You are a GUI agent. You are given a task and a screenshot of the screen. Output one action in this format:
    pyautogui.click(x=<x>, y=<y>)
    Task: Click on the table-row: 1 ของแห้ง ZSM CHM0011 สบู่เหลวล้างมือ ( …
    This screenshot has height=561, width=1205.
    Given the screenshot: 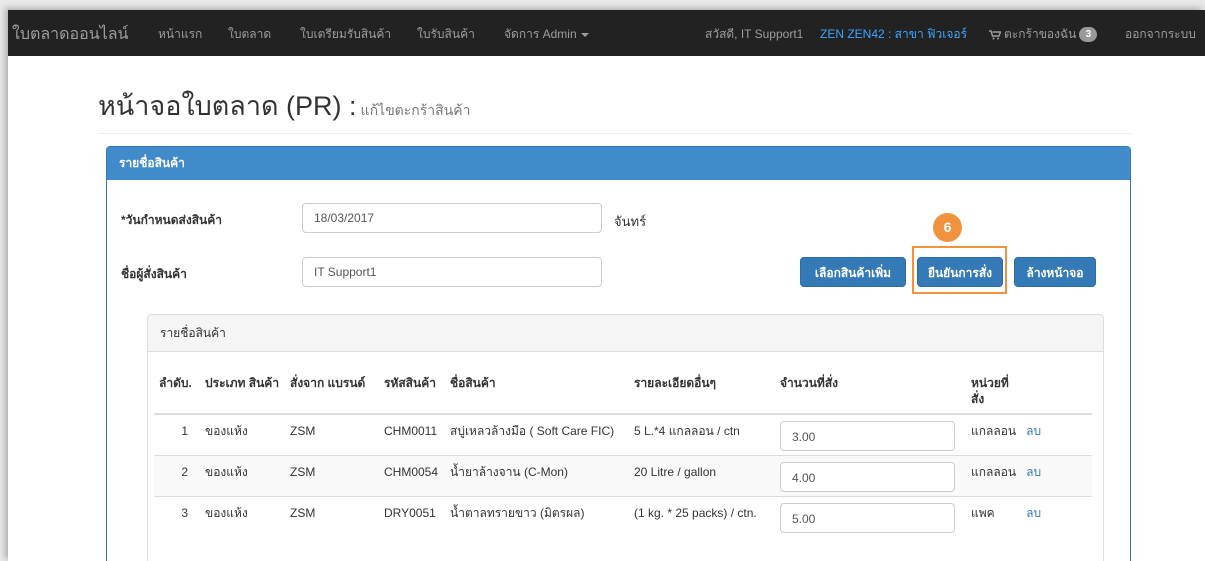 What is the action you would take?
    pyautogui.click(x=623, y=434)
    